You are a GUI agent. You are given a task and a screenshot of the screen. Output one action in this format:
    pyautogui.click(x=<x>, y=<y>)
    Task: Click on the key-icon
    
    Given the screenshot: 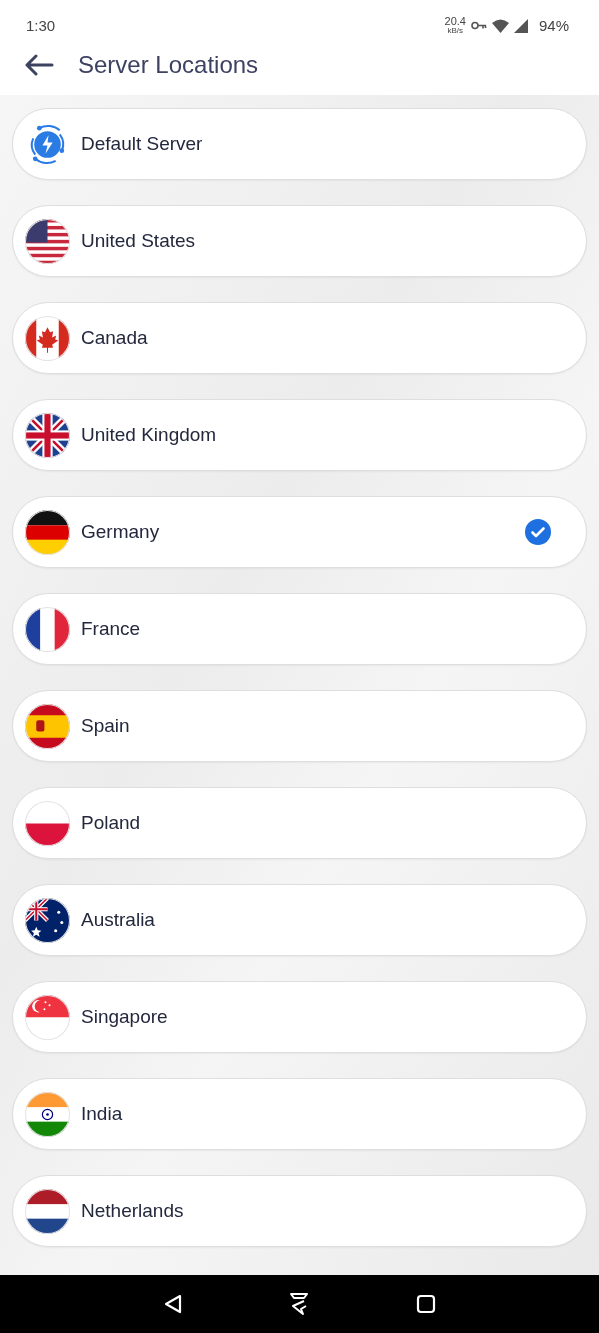 What is the action you would take?
    pyautogui.click(x=478, y=25)
    